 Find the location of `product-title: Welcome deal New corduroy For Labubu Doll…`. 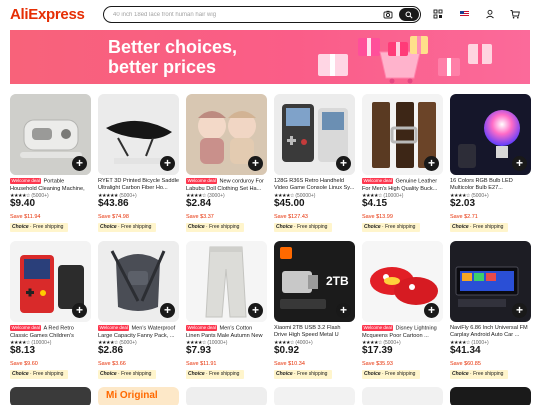

product-title: Welcome deal New corduroy For Labubu Doll… is located at coordinates (226, 185).